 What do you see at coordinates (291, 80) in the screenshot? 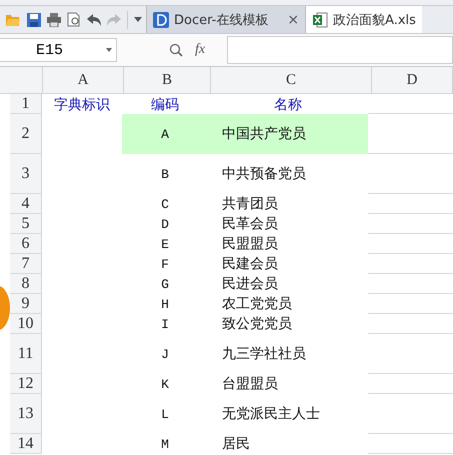
I see `column-header: C` at bounding box center [291, 80].